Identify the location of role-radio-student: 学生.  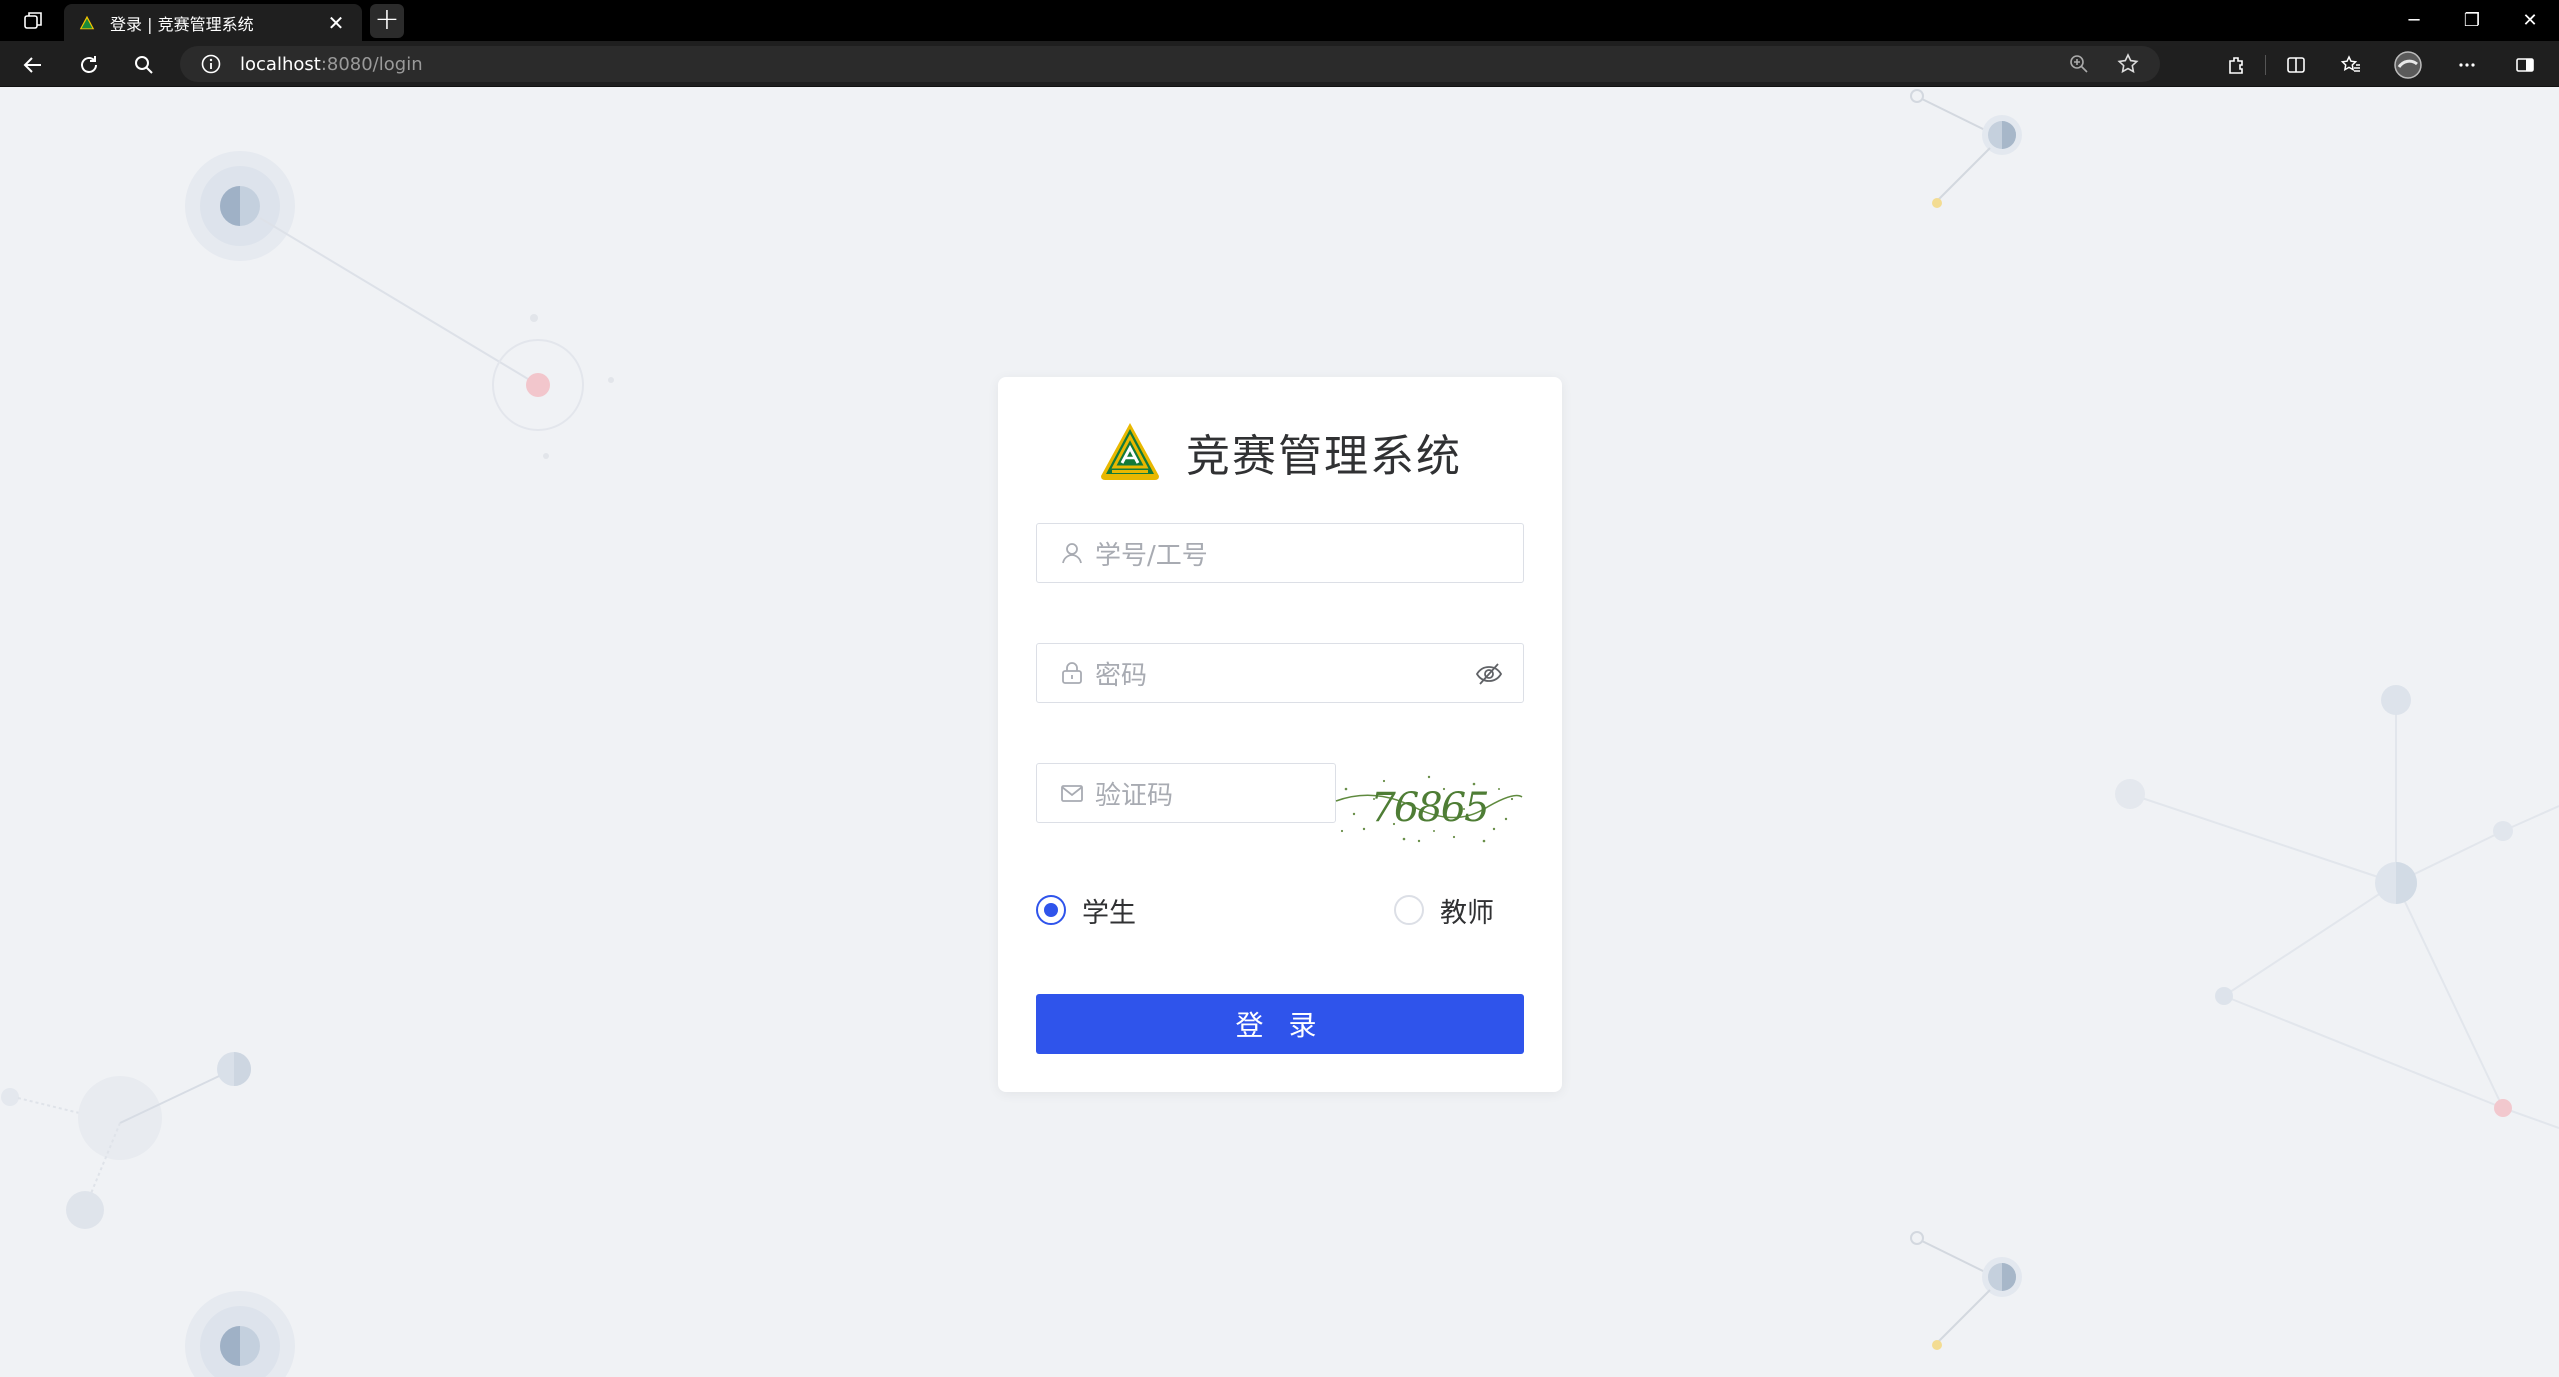
(1086, 910).